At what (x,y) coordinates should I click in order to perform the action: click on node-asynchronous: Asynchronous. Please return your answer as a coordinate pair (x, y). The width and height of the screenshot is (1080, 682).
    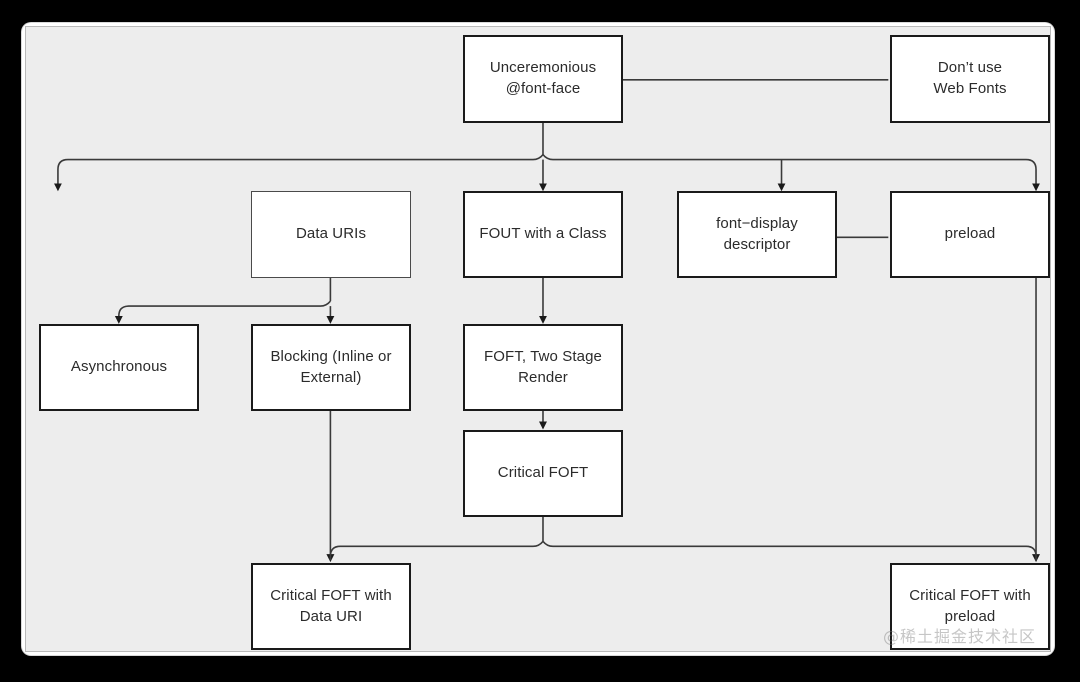
    Looking at the image, I should click on (119, 367).